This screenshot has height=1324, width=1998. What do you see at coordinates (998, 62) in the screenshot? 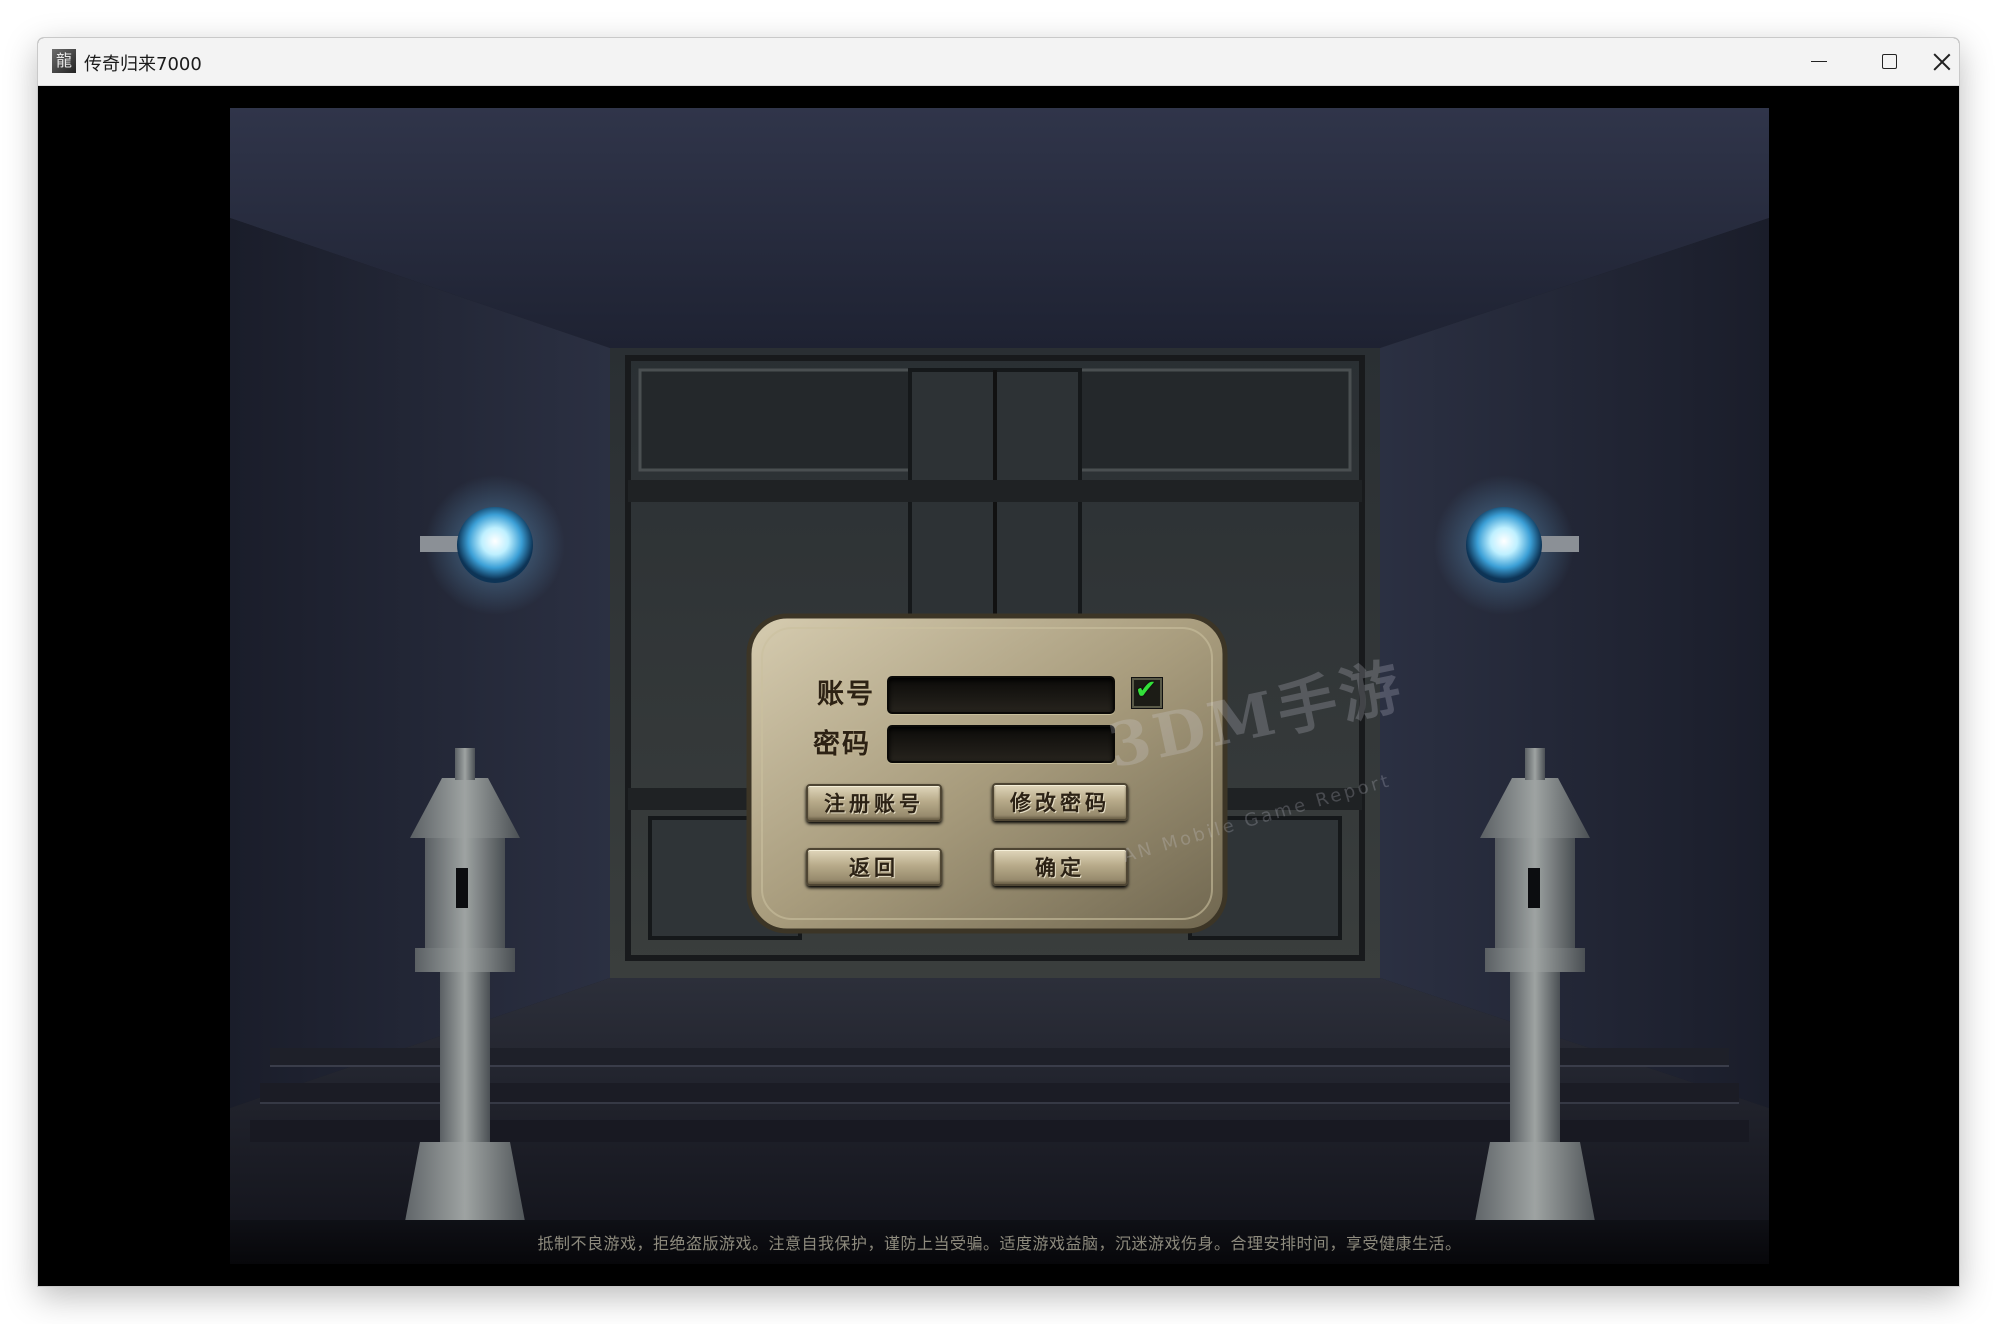
I see `title-bar: 龍 传奇归来7000` at bounding box center [998, 62].